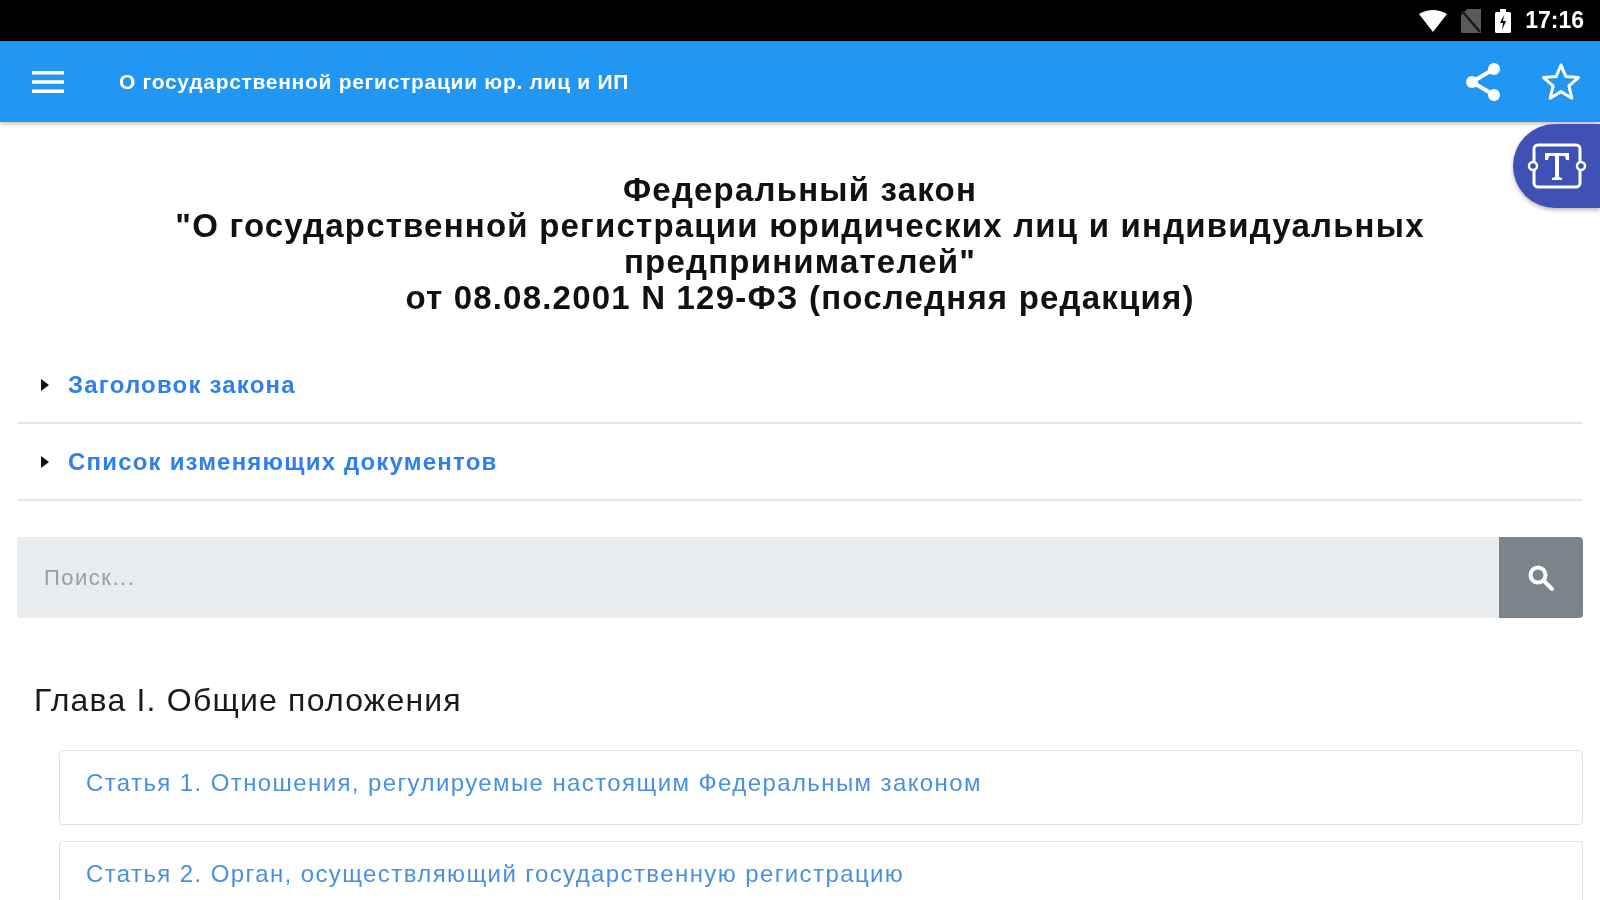 The width and height of the screenshot is (1600, 900). What do you see at coordinates (248, 700) in the screenshot?
I see `chapter-heading: Глава I. Общие положения` at bounding box center [248, 700].